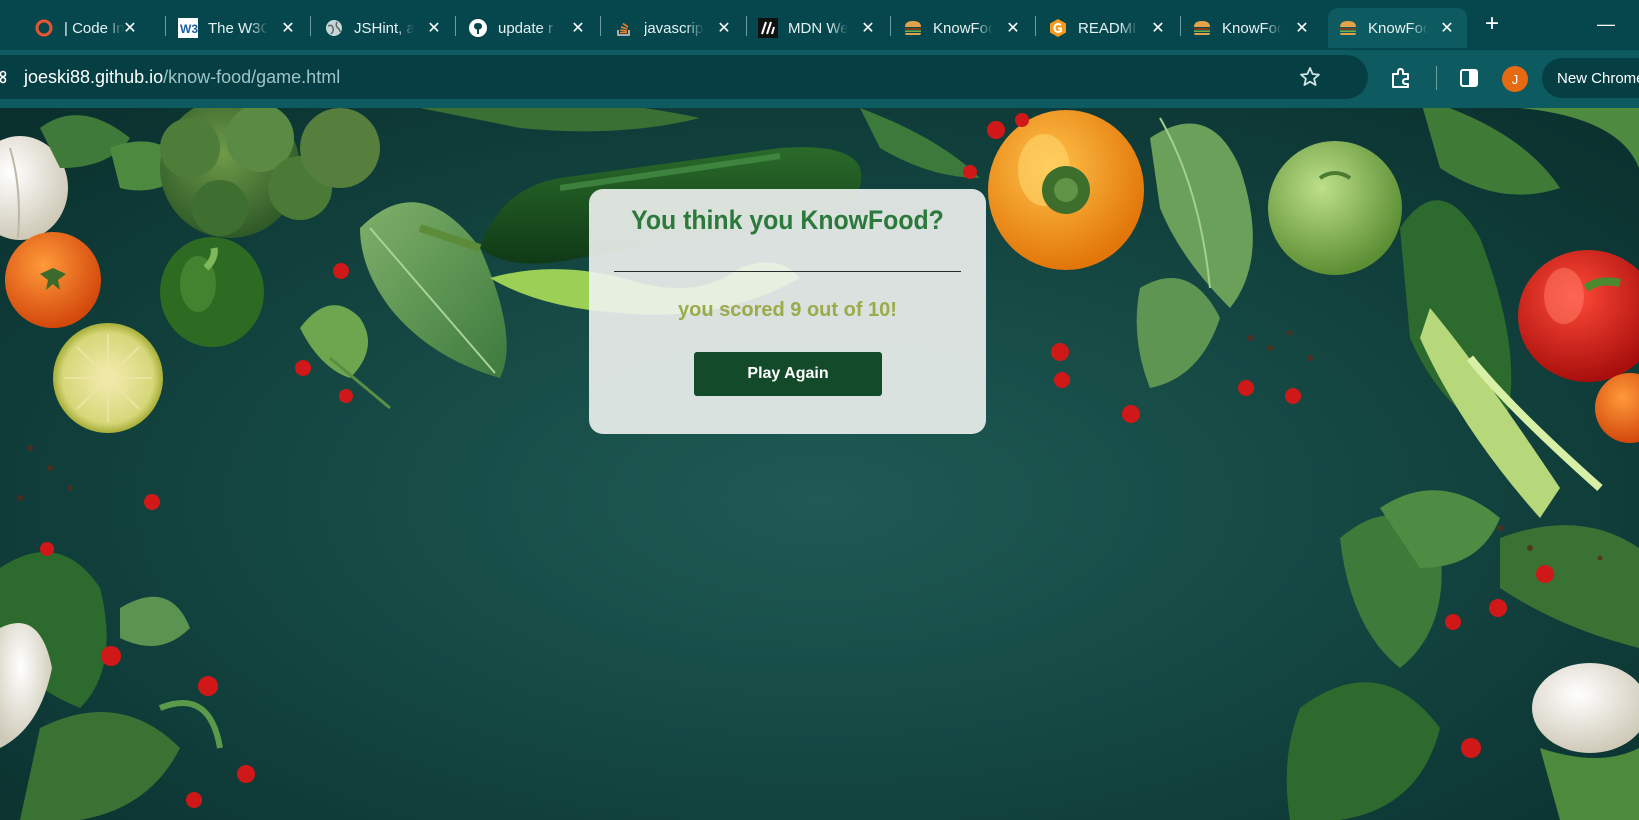 Image resolution: width=1639 pixels, height=820 pixels. What do you see at coordinates (674, 28) in the screenshot?
I see `tab-title: javascrip` at bounding box center [674, 28].